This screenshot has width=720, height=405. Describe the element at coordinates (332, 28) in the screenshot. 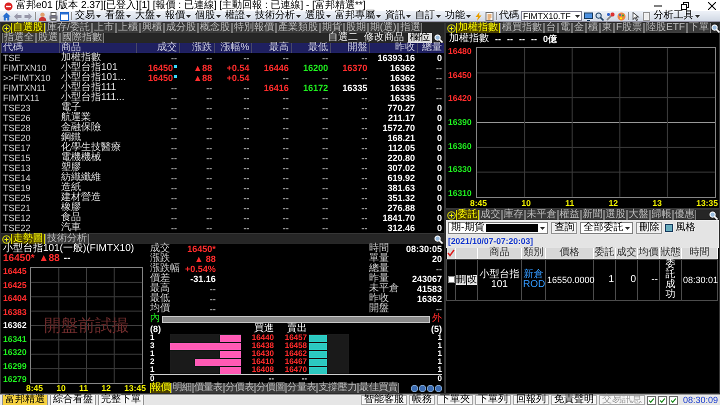

I see `tab: 期貨` at that location.